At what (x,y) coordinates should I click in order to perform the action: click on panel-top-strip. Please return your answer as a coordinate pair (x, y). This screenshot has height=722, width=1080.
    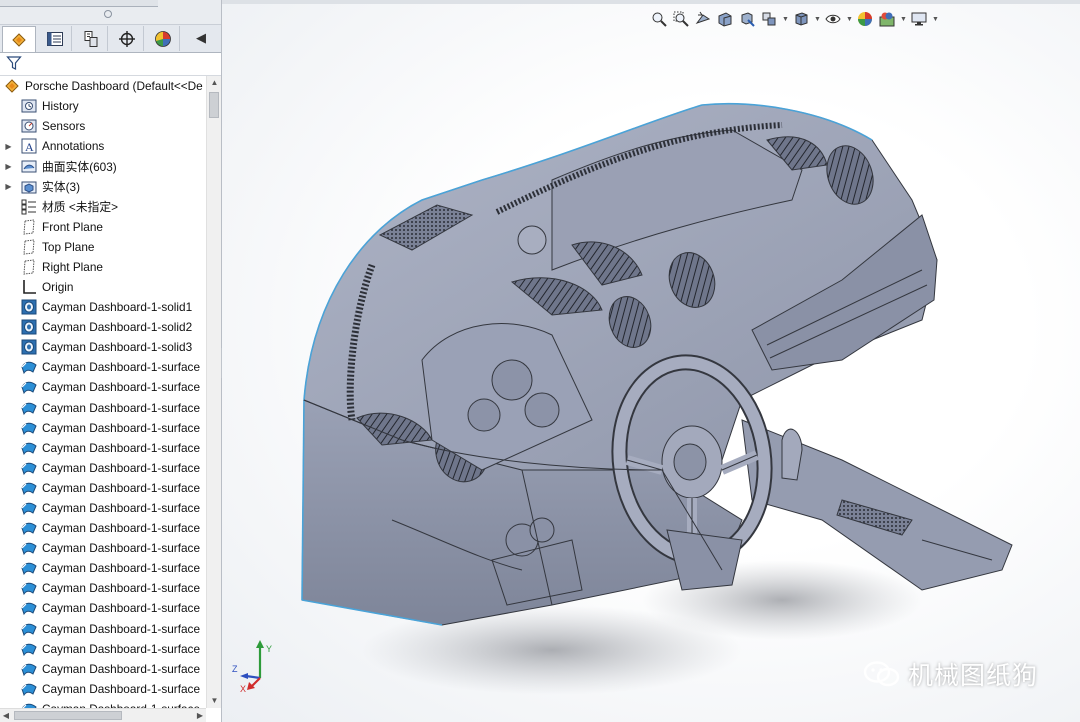
    Looking at the image, I should click on (110, 12).